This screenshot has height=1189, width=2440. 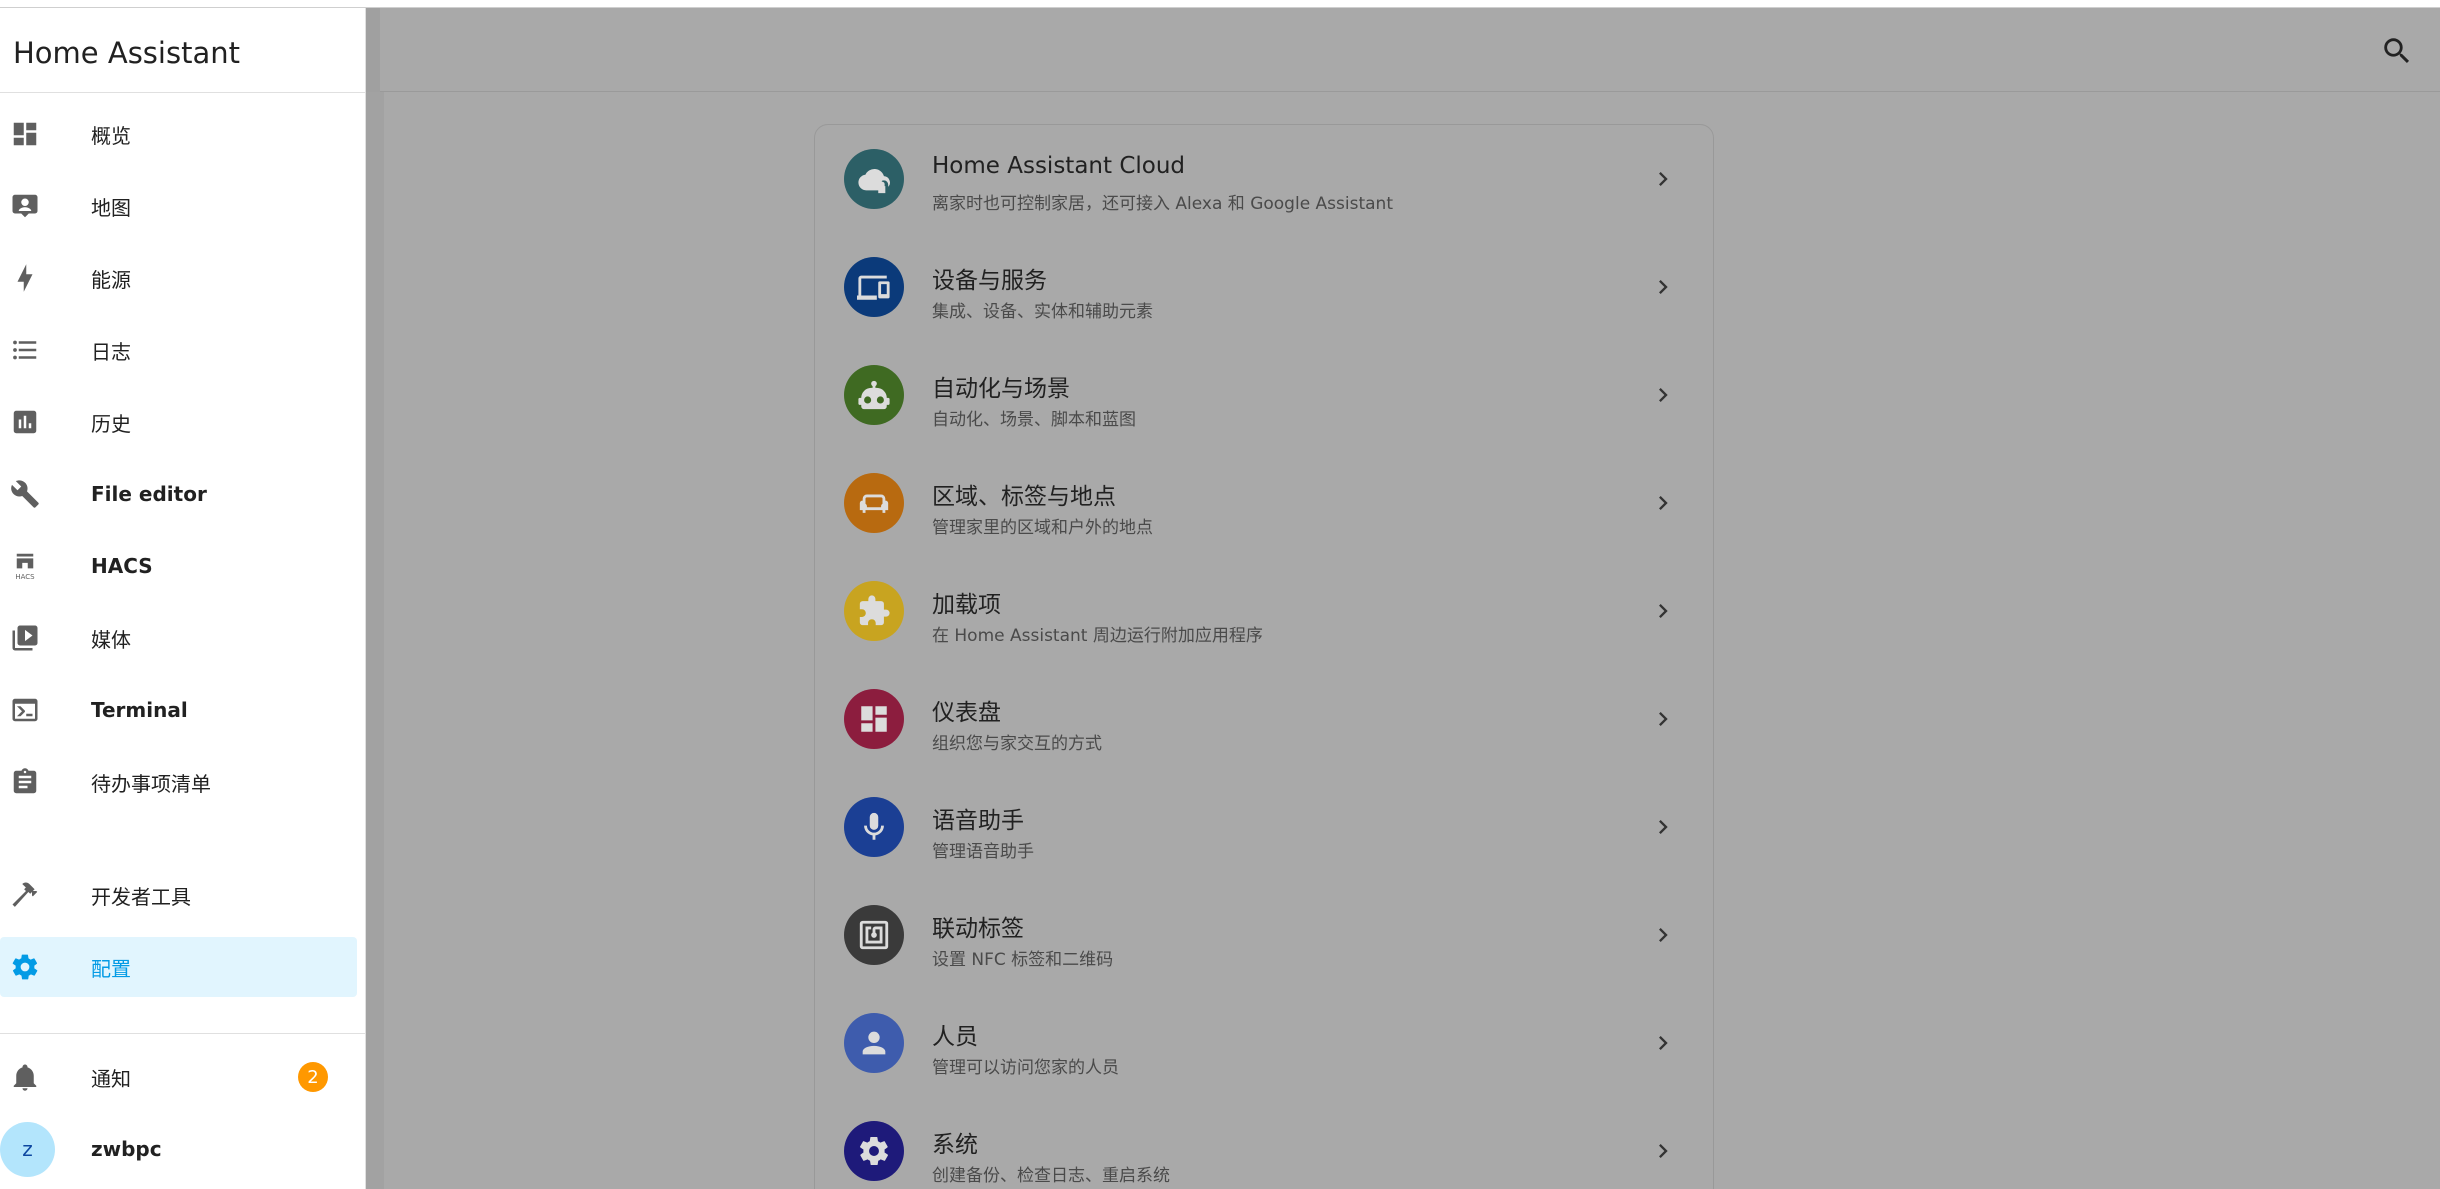 I want to click on sidebar-item-notifications: 通知 2, so click(x=178, y=1077).